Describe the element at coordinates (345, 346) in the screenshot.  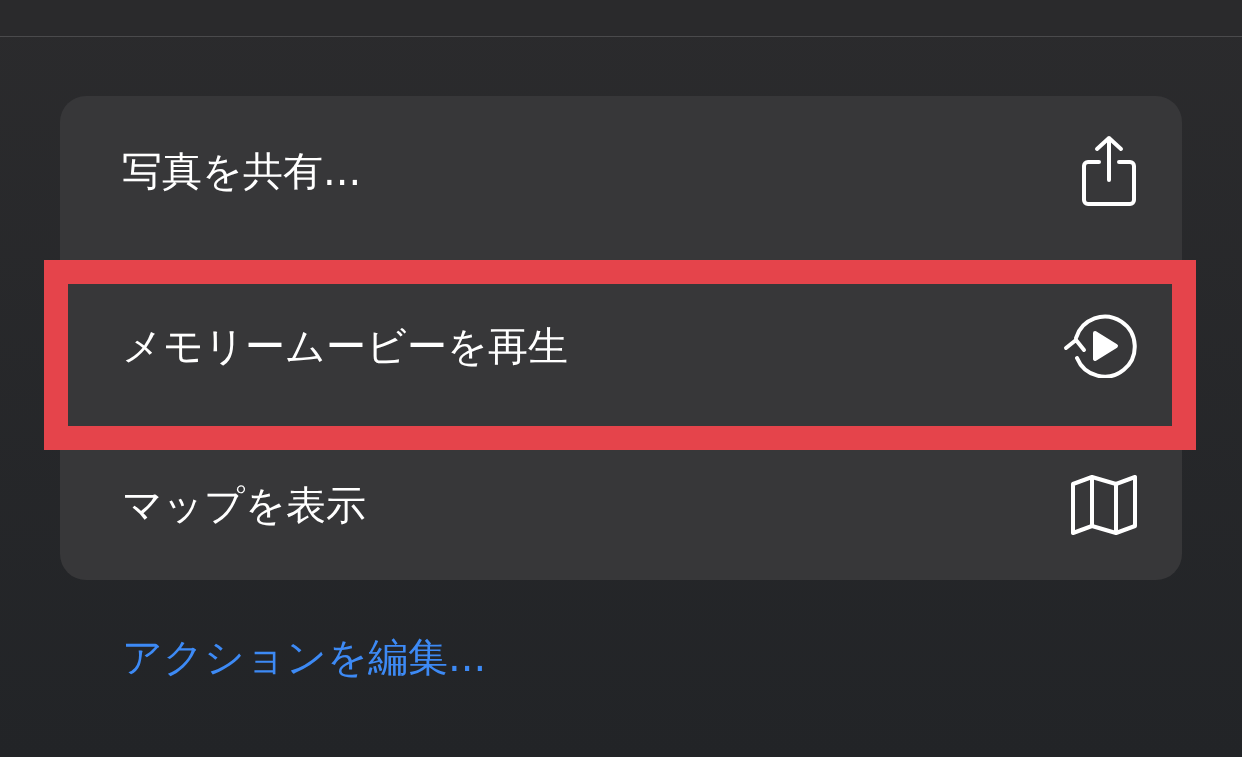
I see `menu-item-label: メモリームービーを再生` at that location.